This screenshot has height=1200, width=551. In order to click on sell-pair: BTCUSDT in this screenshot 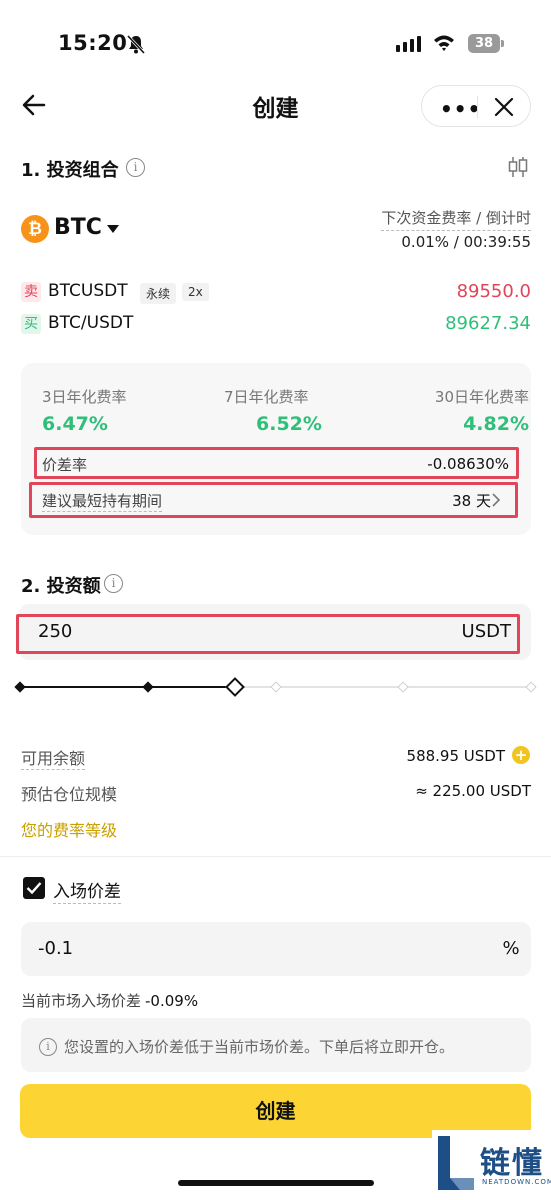, I will do `click(88, 291)`.